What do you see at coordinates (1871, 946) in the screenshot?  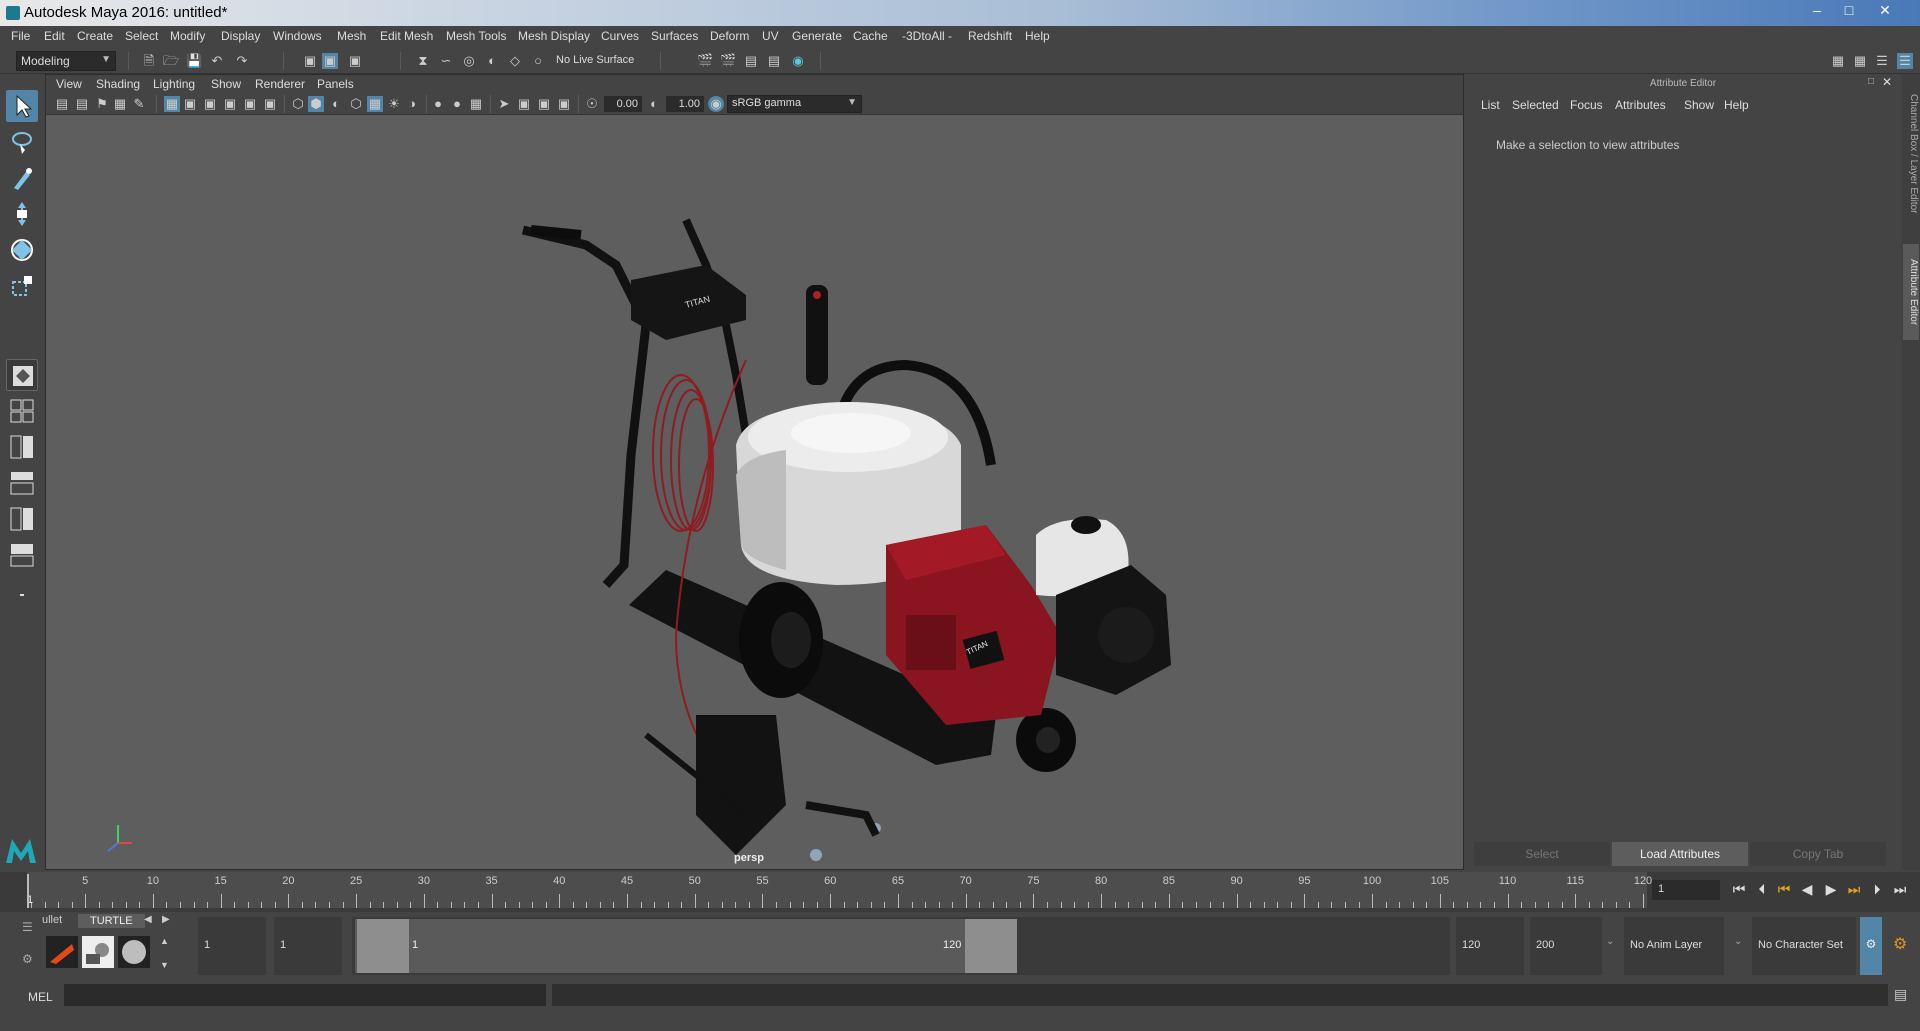 I see `auto-key-icon: ⚙` at bounding box center [1871, 946].